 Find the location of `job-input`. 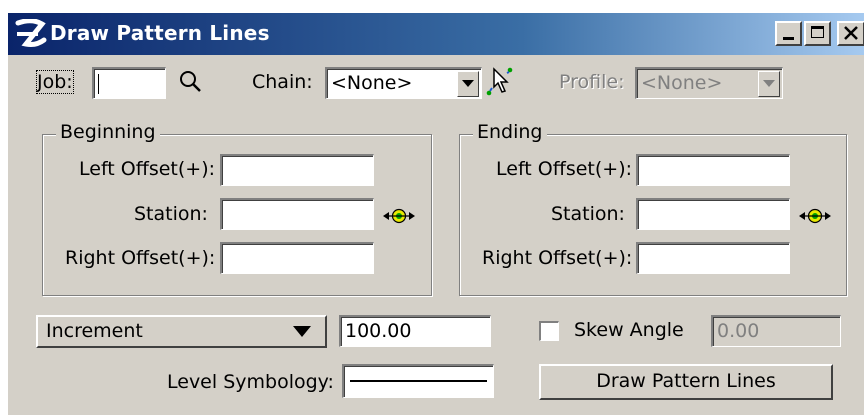

job-input is located at coordinates (129, 83).